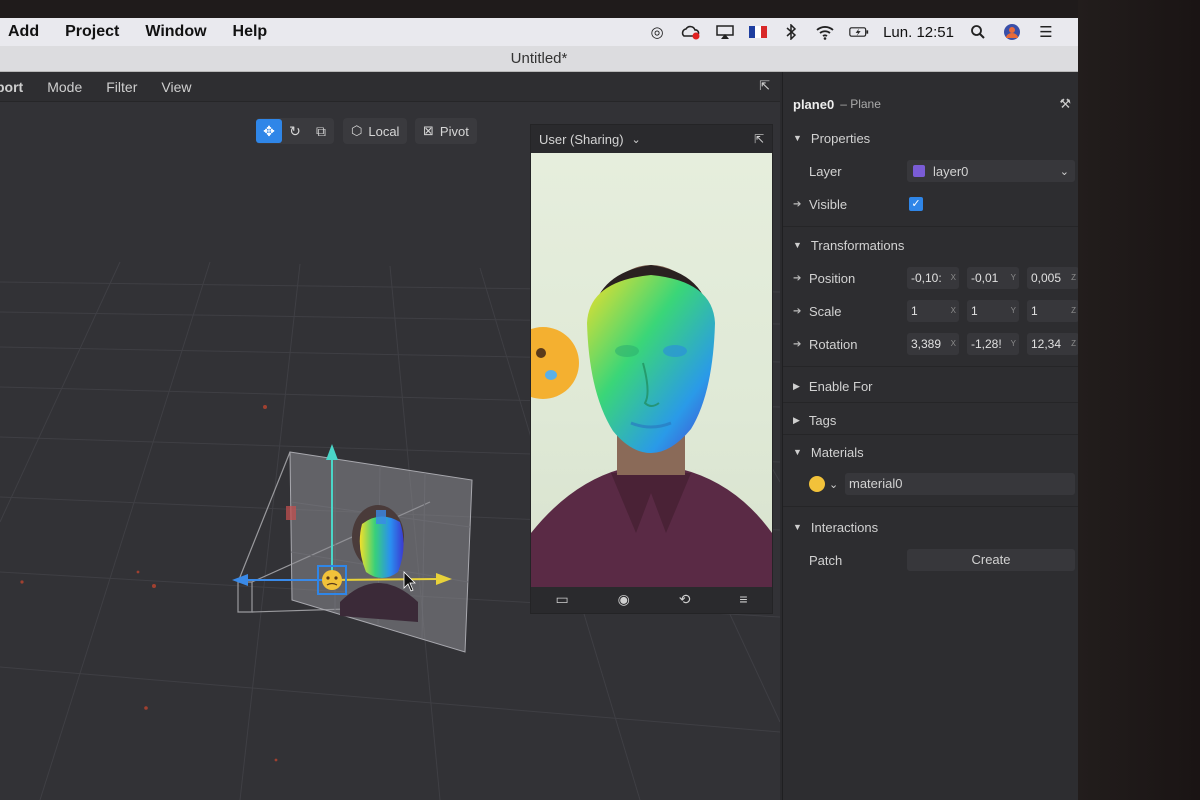  I want to click on position-row: ➔ Position -0,10: X -0,01 Y 0,005 Z, so click(930, 278).